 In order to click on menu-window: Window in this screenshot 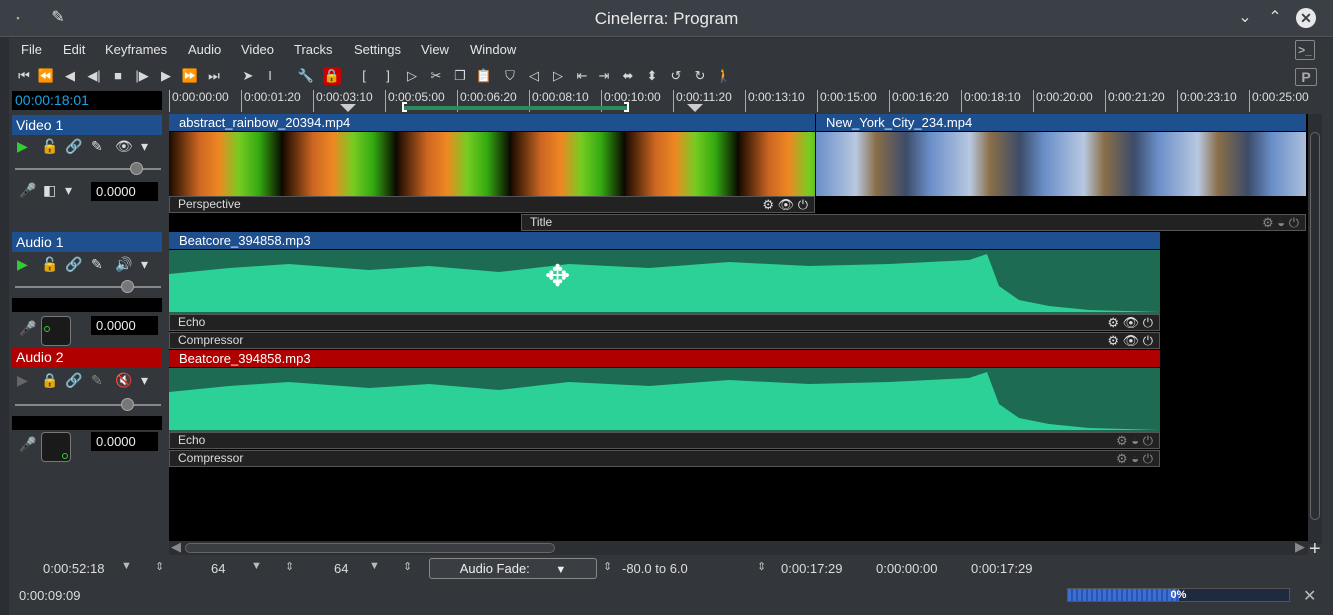, I will do `click(493, 49)`.